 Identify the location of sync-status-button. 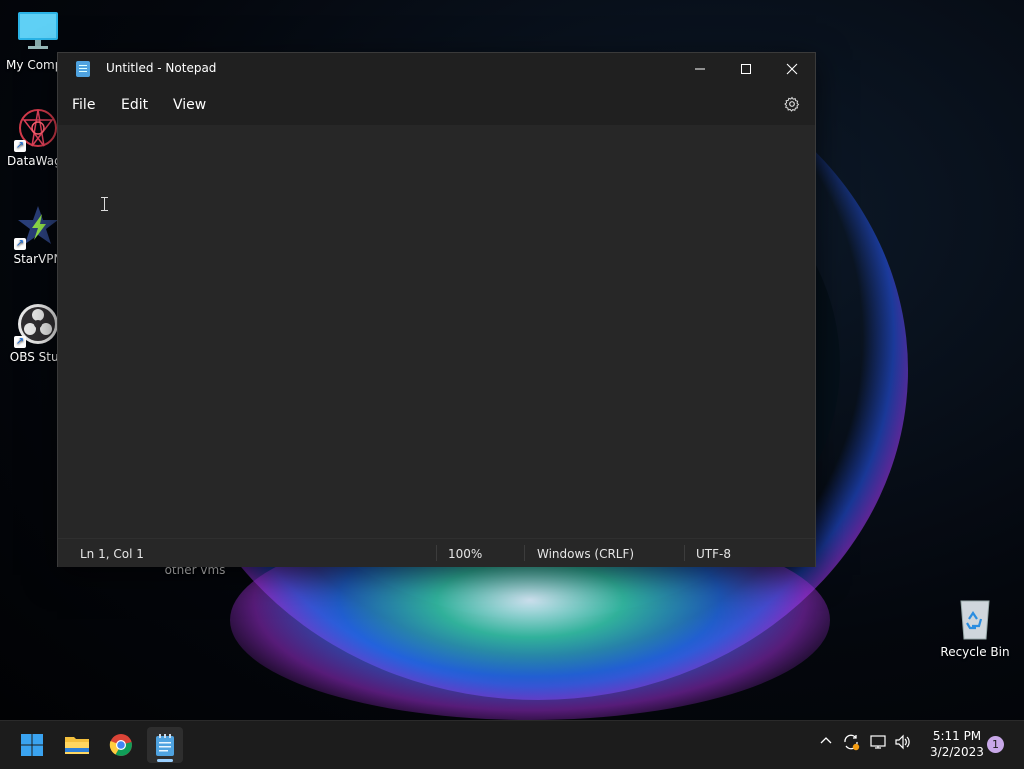
(851, 744).